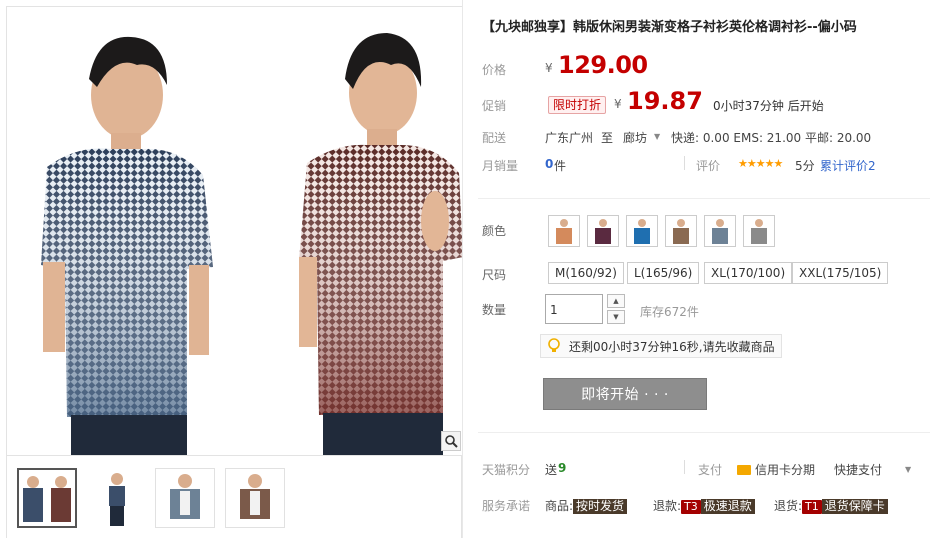 This screenshot has width=930, height=538. Describe the element at coordinates (559, 506) in the screenshot. I see `service-goods-label: 商品:` at that location.